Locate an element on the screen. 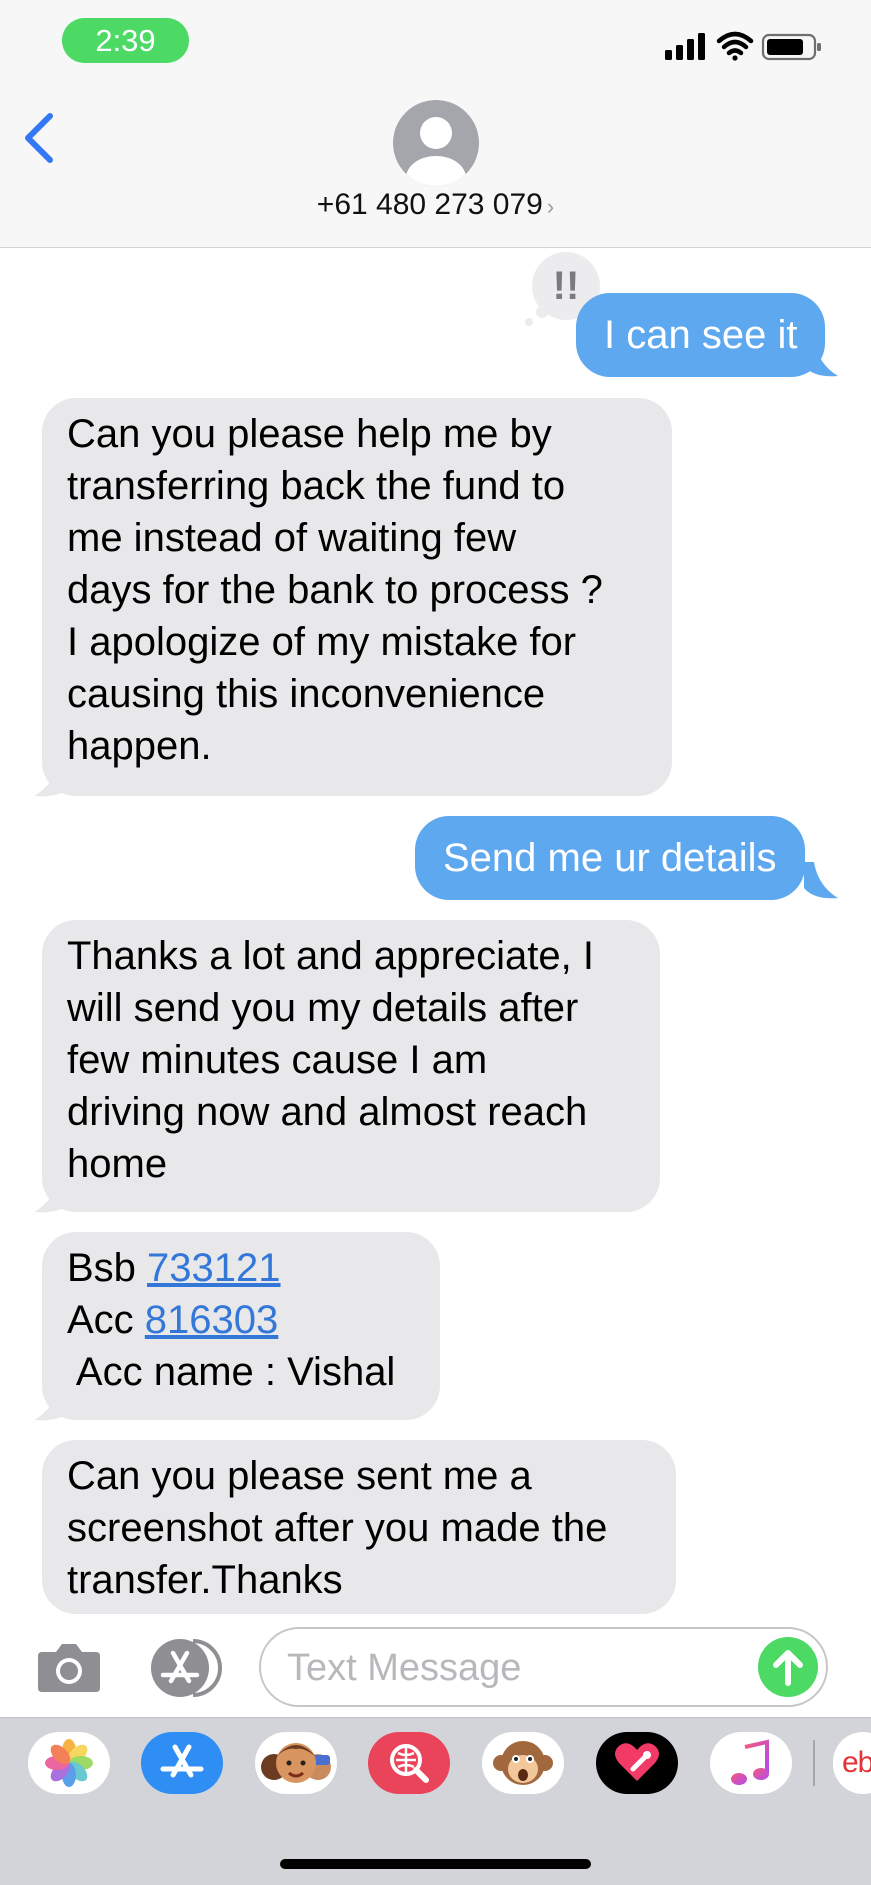 This screenshot has width=871, height=1885. message-line: few minutes cause I am is located at coordinates (277, 1060).